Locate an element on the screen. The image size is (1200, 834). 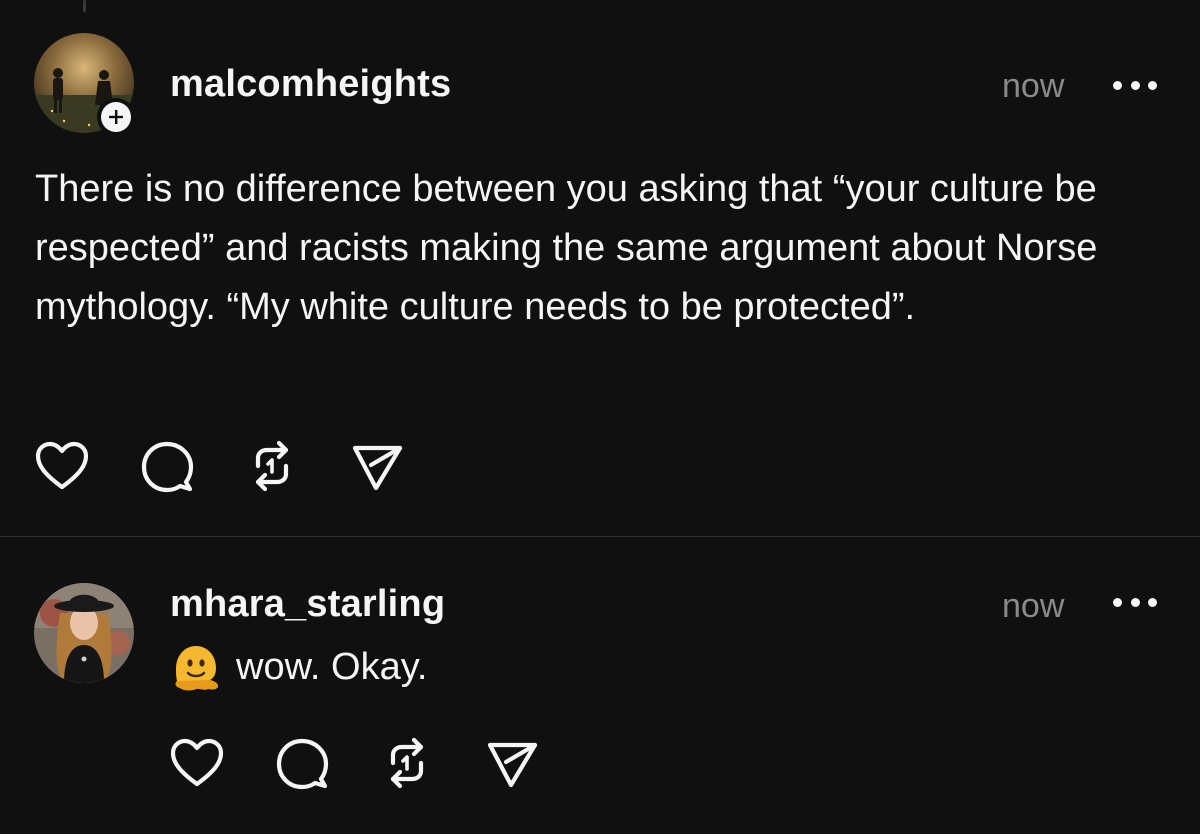
username: malcomheights is located at coordinates (310, 84).